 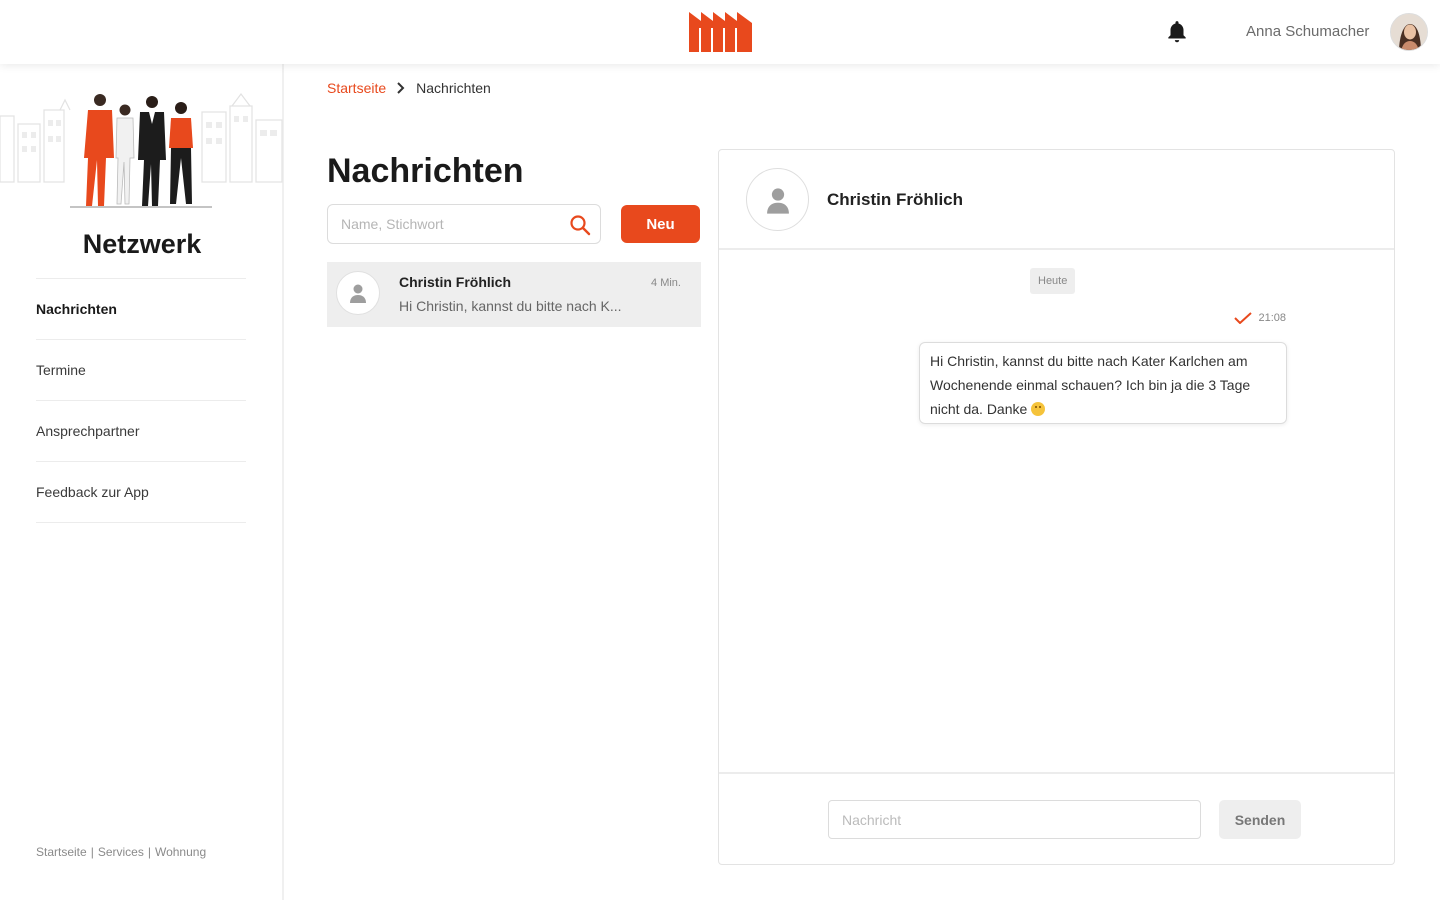 What do you see at coordinates (141, 370) in the screenshot?
I see `sidebar-item-termine: Termine` at bounding box center [141, 370].